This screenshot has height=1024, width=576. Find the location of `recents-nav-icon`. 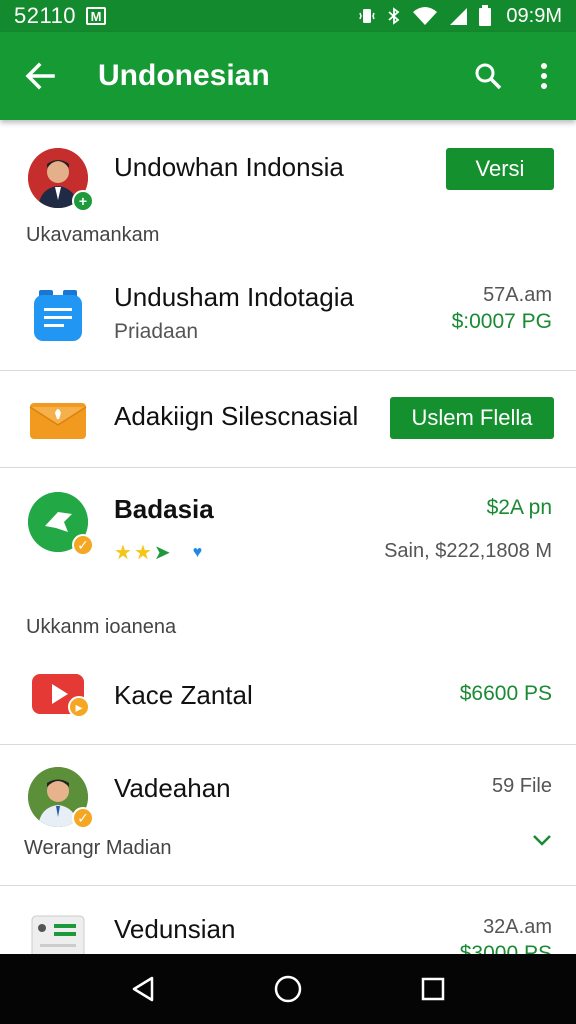

recents-nav-icon is located at coordinates (433, 989).